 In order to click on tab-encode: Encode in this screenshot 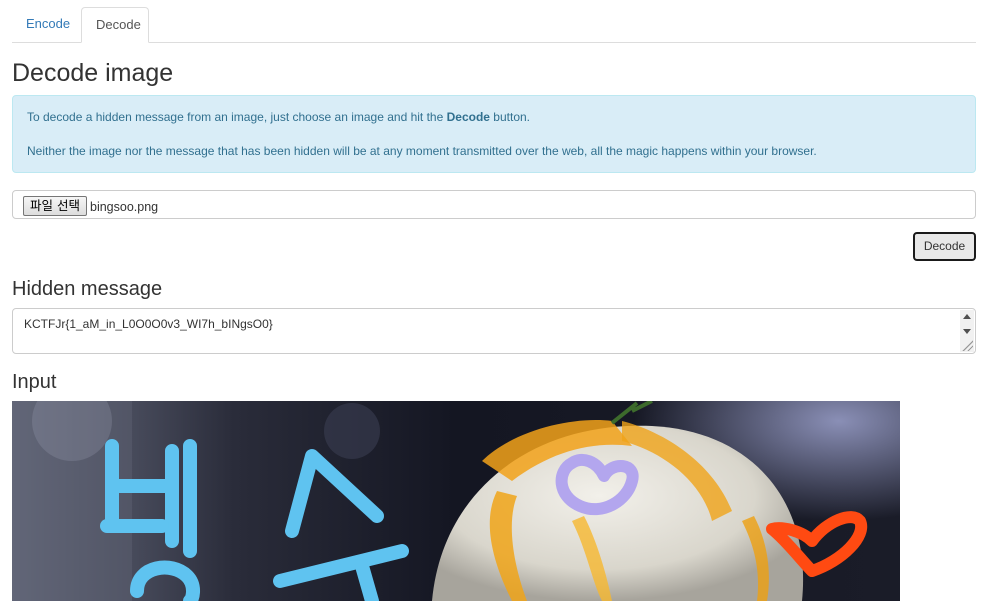, I will do `click(48, 24)`.